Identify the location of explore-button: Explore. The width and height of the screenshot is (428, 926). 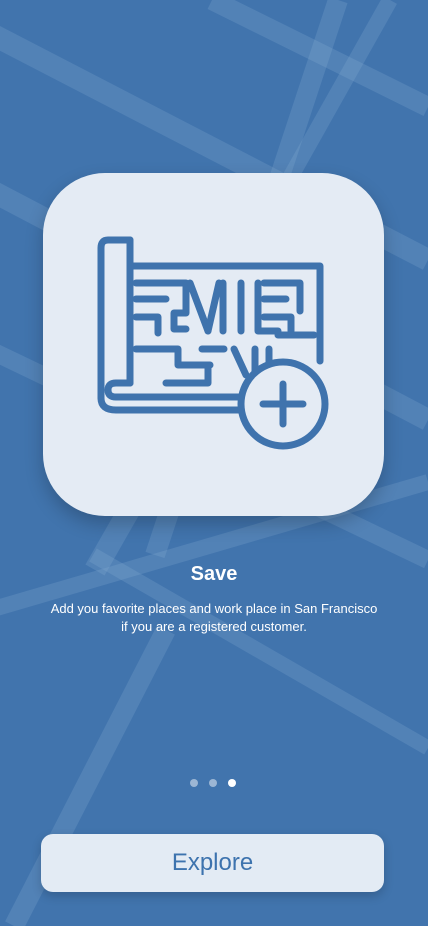
(212, 863).